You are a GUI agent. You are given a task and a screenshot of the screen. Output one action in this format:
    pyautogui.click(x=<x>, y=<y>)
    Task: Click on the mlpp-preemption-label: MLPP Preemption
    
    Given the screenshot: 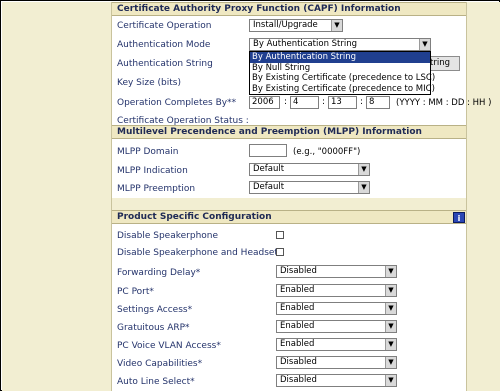 What is the action you would take?
    pyautogui.click(x=156, y=189)
    